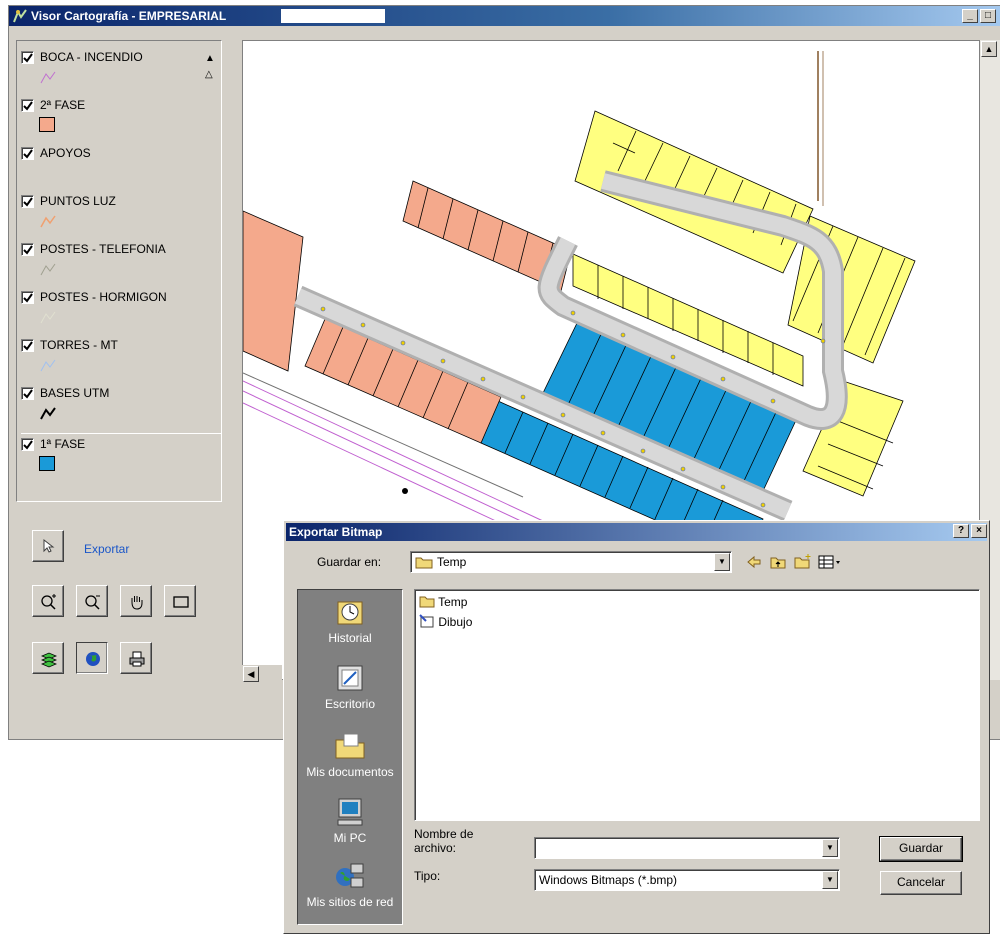  Describe the element at coordinates (136, 658) in the screenshot. I see `print-button` at that location.